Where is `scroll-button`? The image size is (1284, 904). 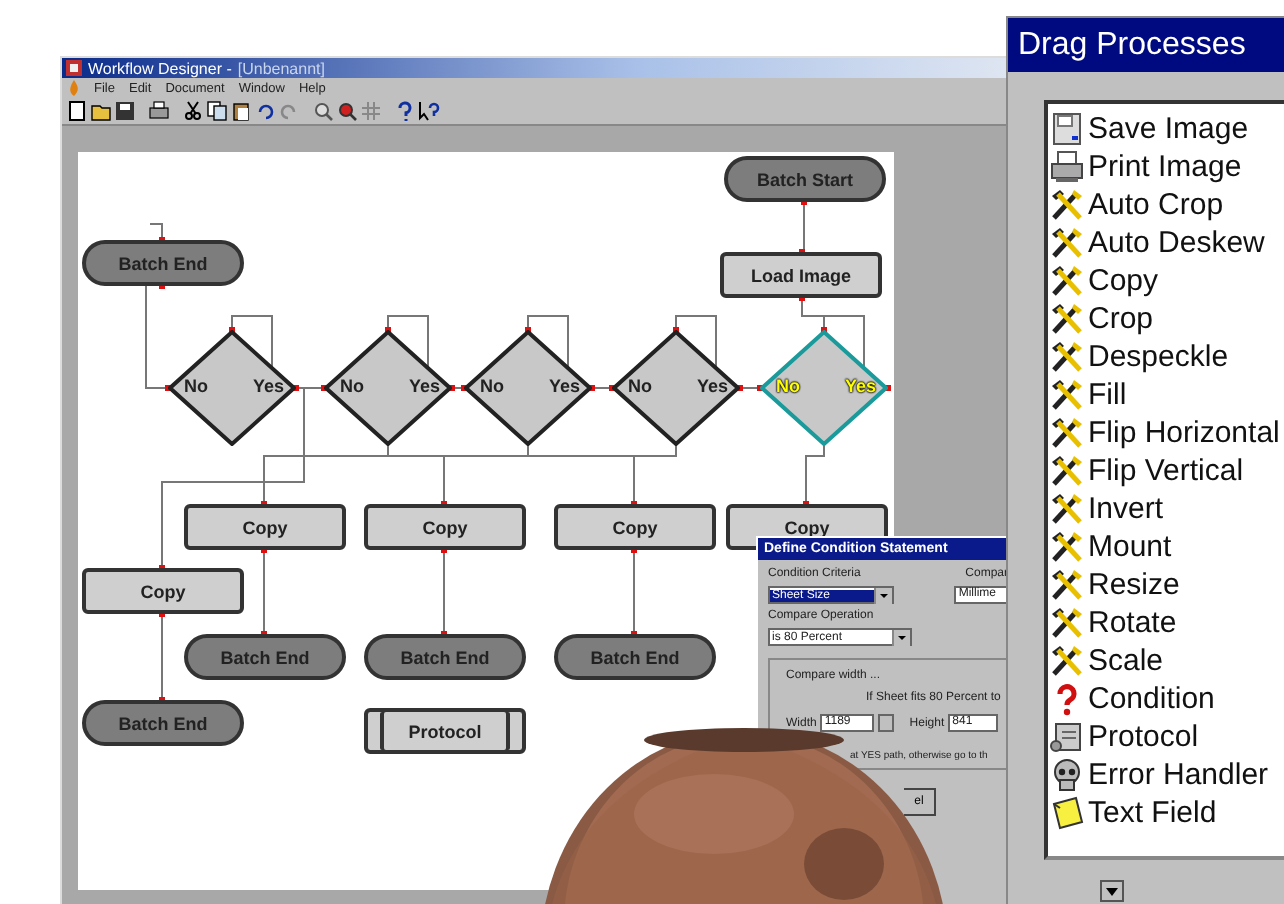 scroll-button is located at coordinates (1112, 891).